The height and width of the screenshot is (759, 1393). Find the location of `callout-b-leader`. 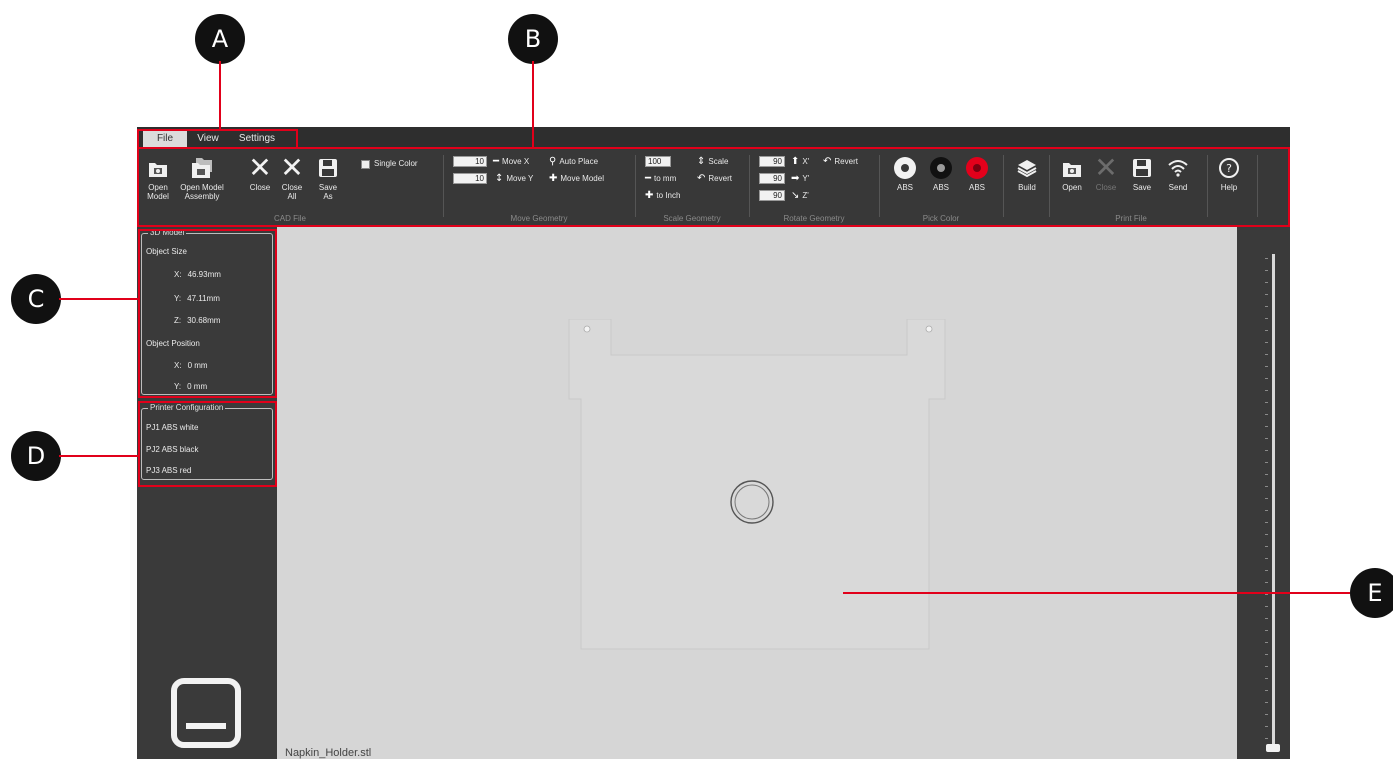

callout-b-leader is located at coordinates (533, 104).